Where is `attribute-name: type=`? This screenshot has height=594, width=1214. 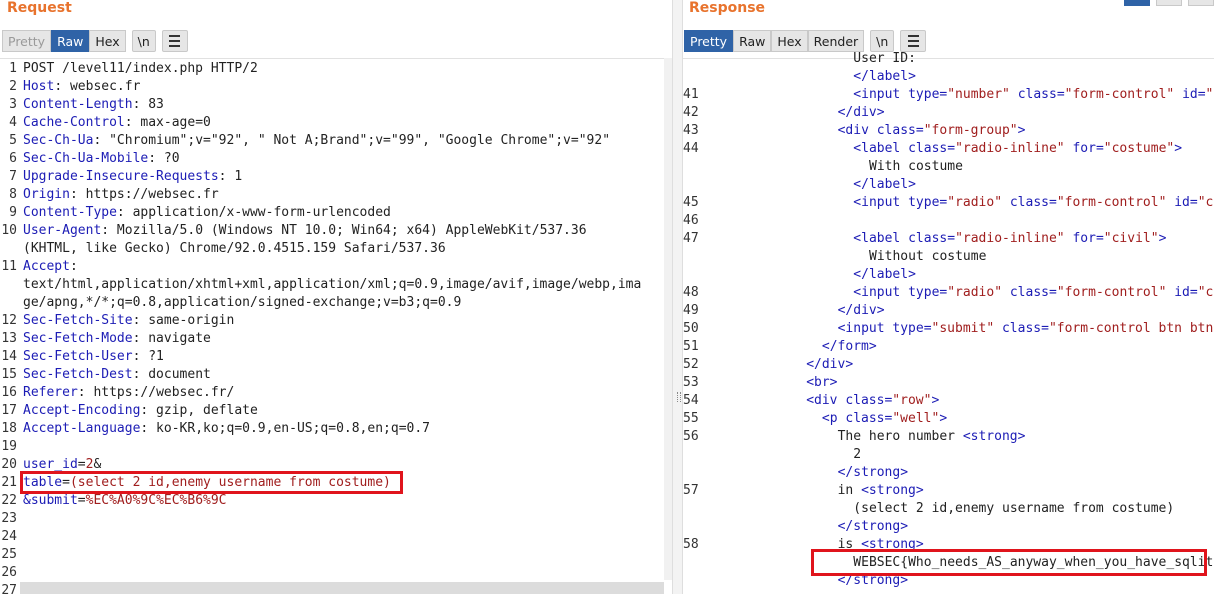
attribute-name: type= is located at coordinates (912, 328).